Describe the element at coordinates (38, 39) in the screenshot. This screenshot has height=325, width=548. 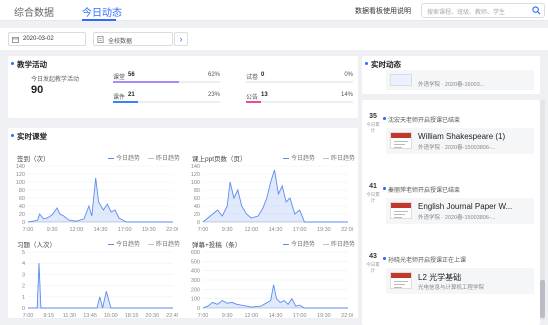
I see `date-value: 2020-03-02` at that location.